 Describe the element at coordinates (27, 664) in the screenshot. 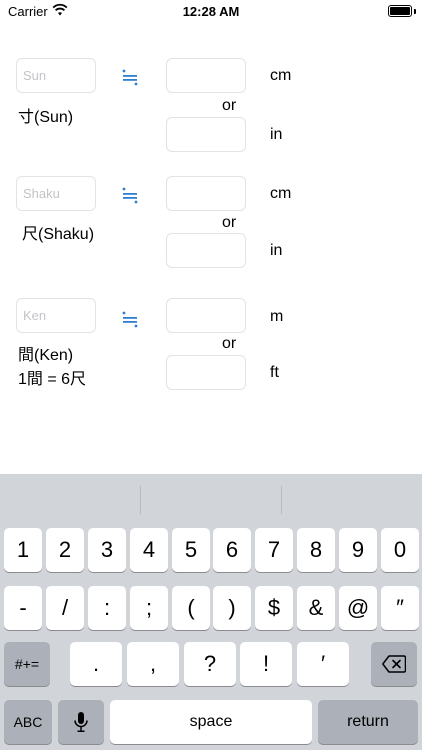

I see `key-more-symbols: #+=` at that location.